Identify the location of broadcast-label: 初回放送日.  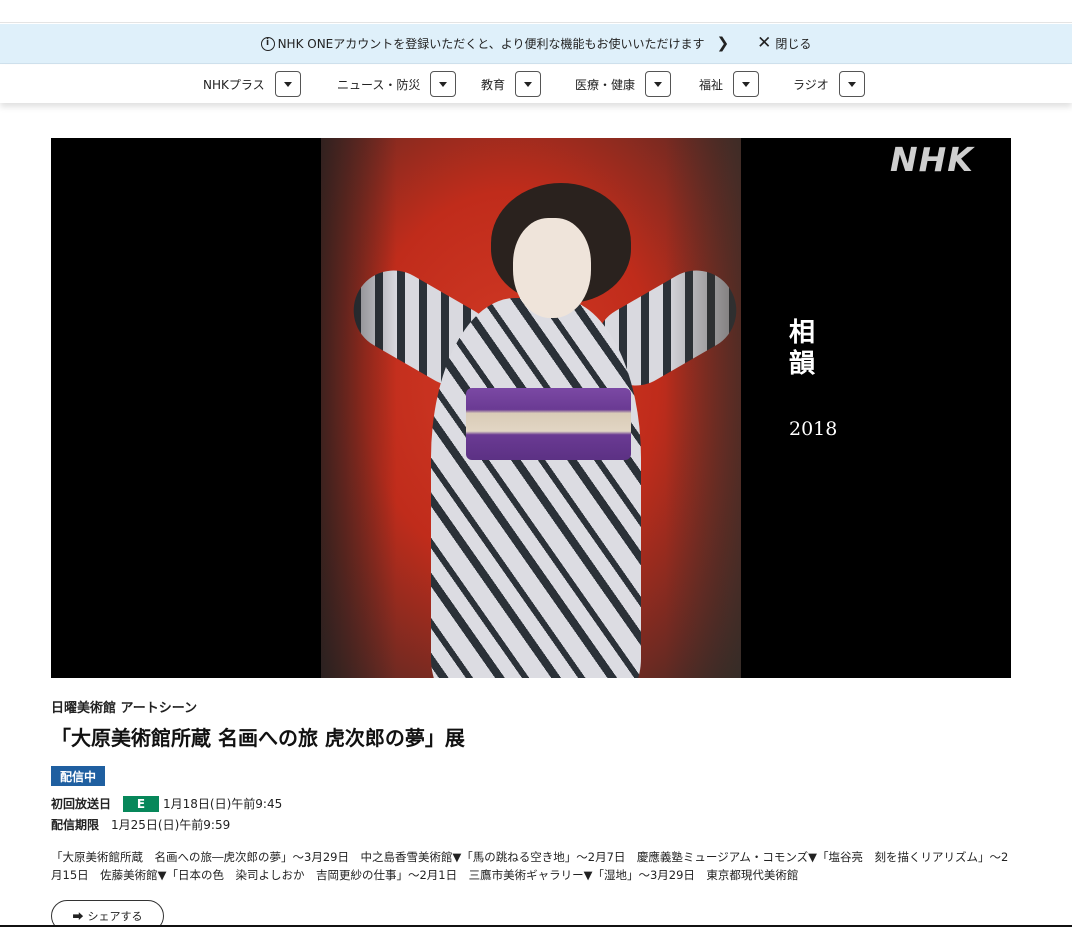
(81, 804).